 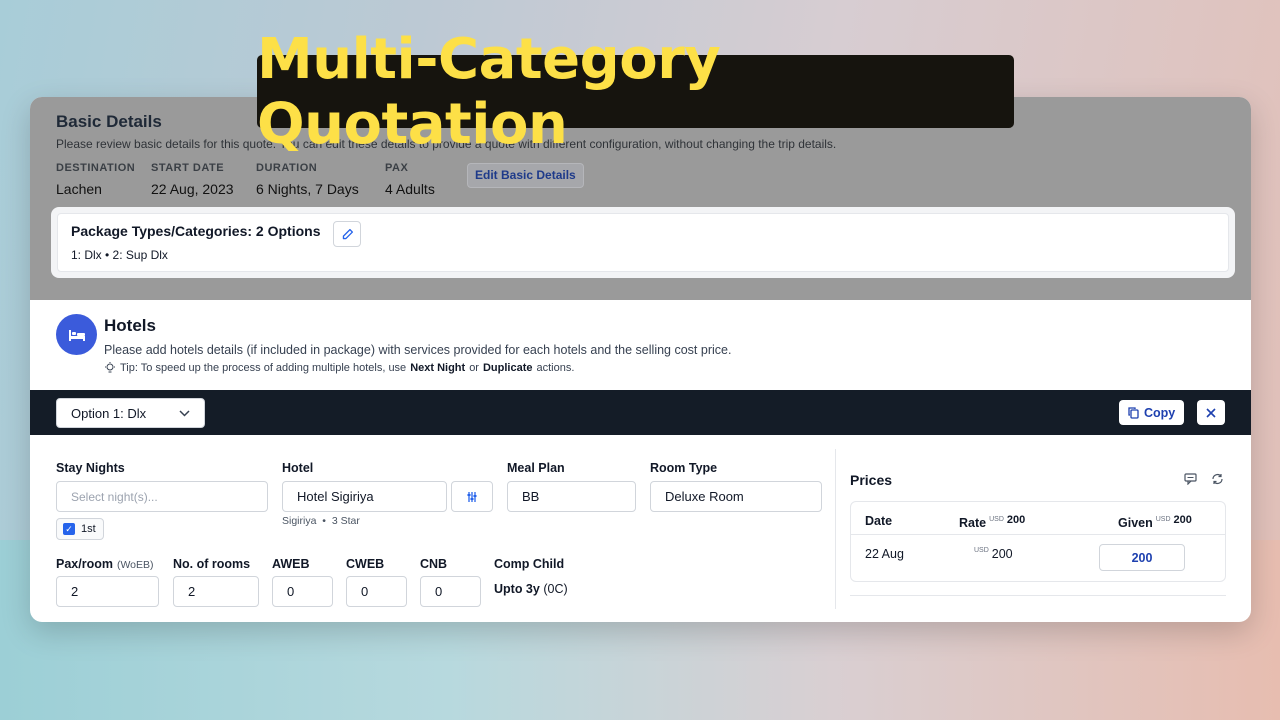 I want to click on refresh-icon, so click(x=1217, y=479).